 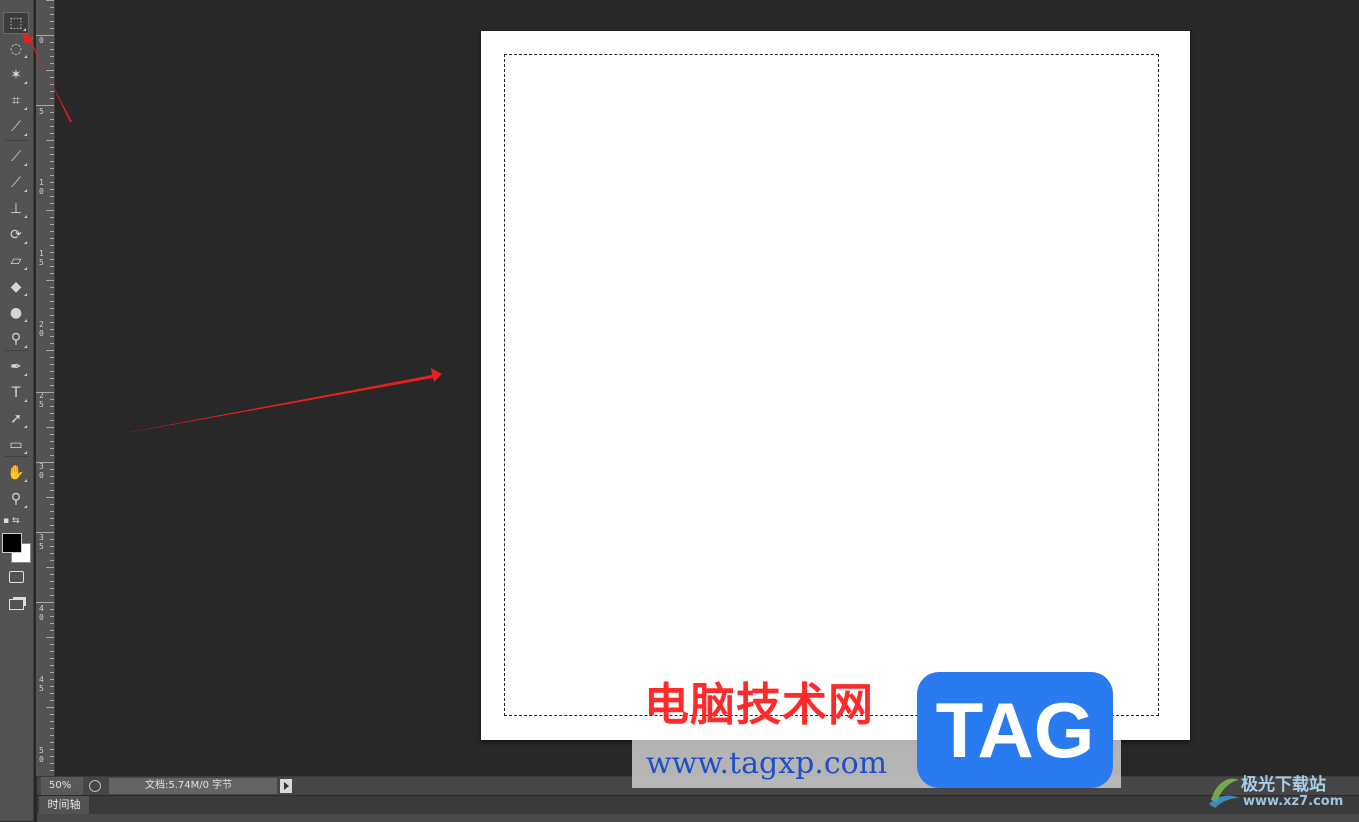 I want to click on blur-drop-icon: ●, so click(x=16, y=313).